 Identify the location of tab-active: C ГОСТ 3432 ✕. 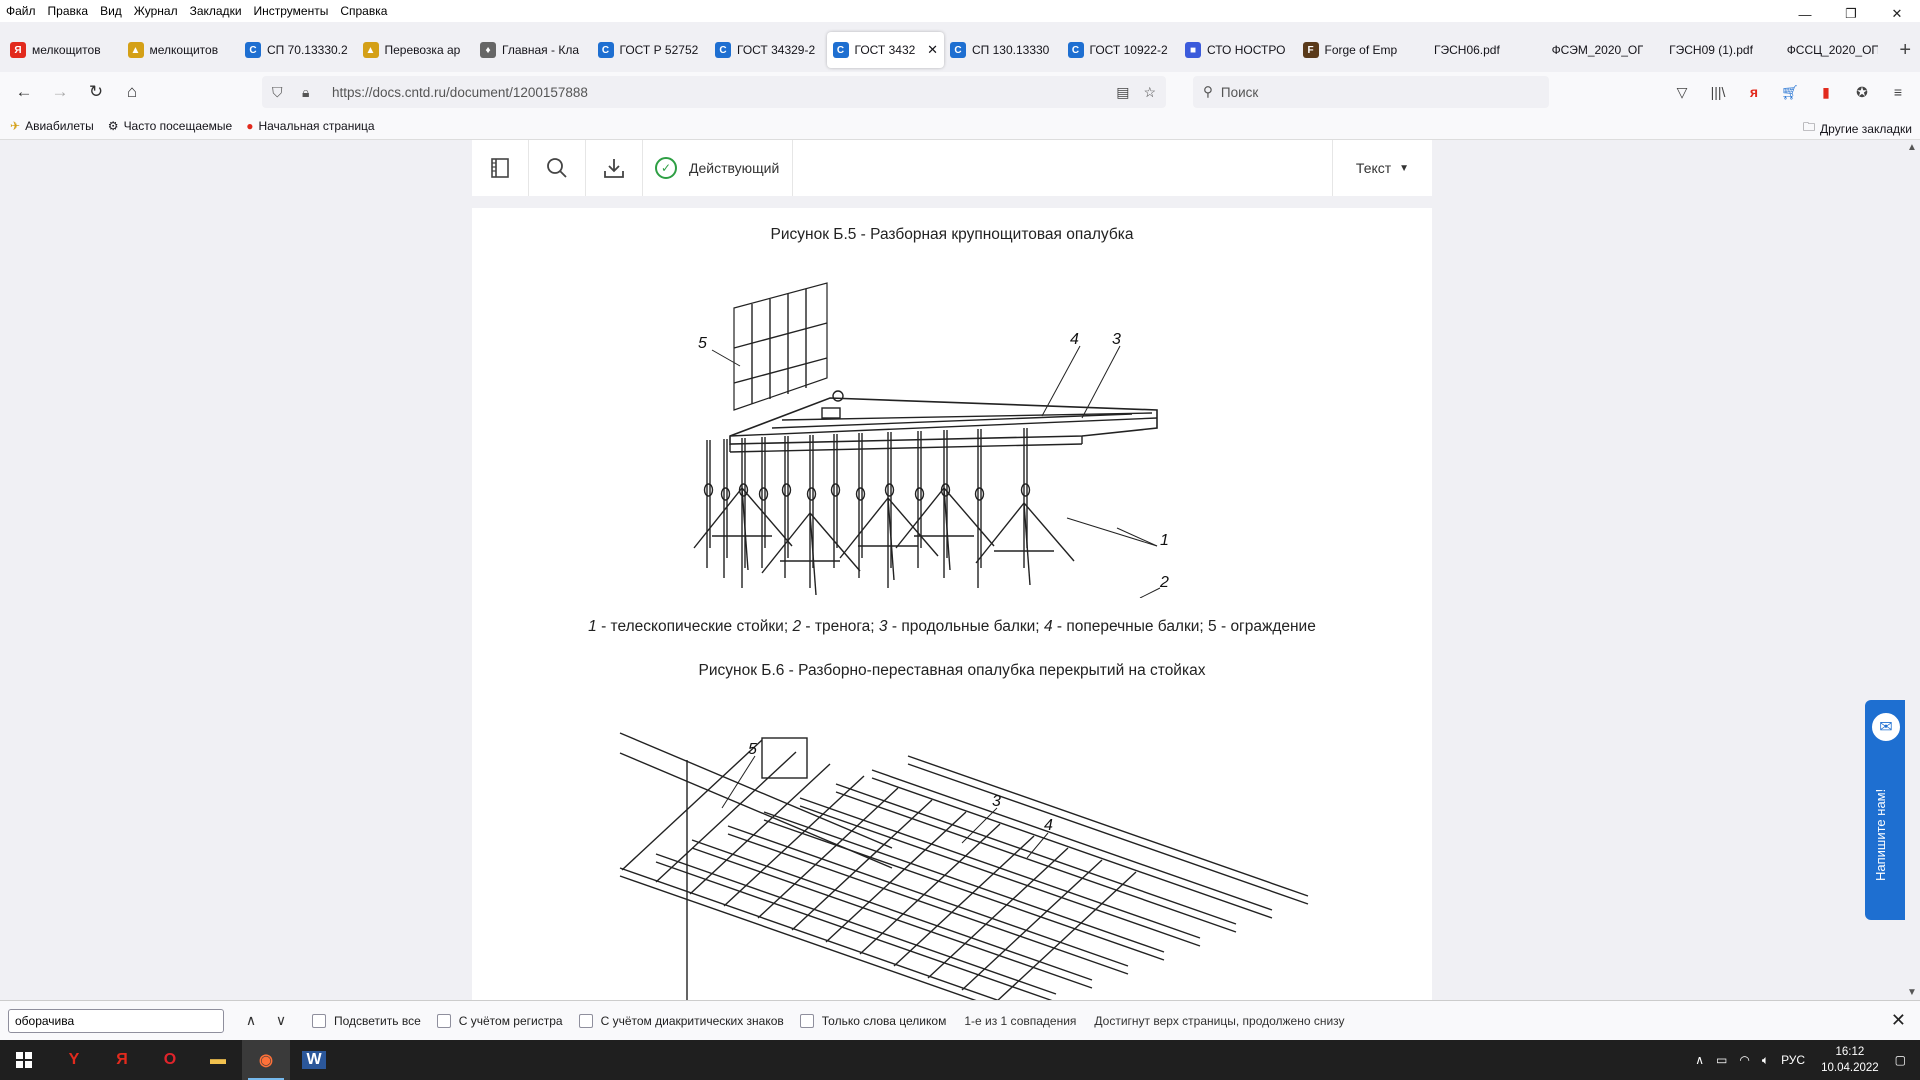
(885, 50).